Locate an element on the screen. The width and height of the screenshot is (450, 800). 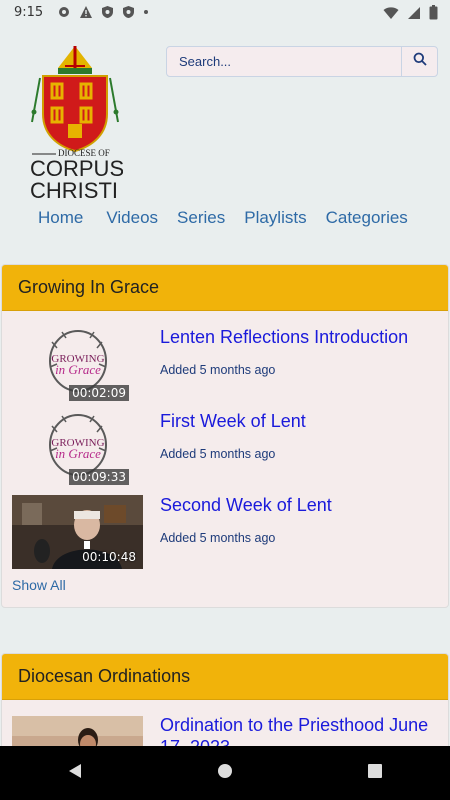
home-icon is located at coordinates (225, 773).